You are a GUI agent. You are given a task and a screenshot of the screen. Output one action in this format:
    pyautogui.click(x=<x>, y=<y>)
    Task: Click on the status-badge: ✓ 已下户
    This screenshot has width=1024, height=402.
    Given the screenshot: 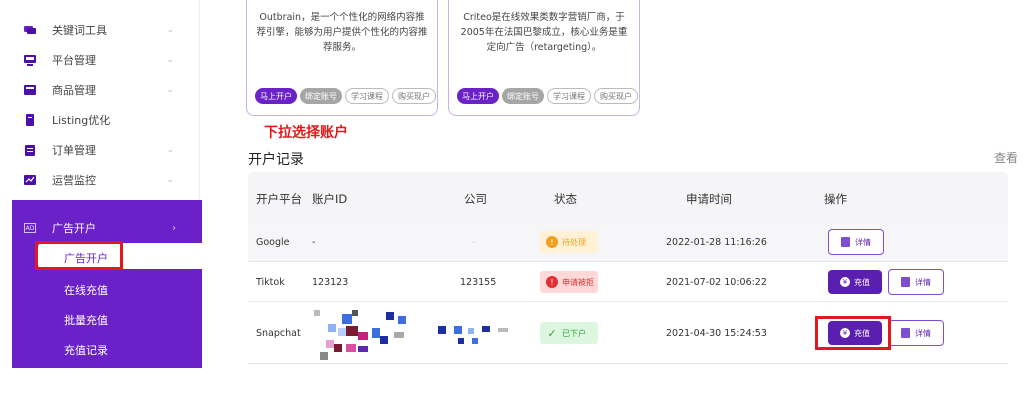 What is the action you would take?
    pyautogui.click(x=569, y=333)
    